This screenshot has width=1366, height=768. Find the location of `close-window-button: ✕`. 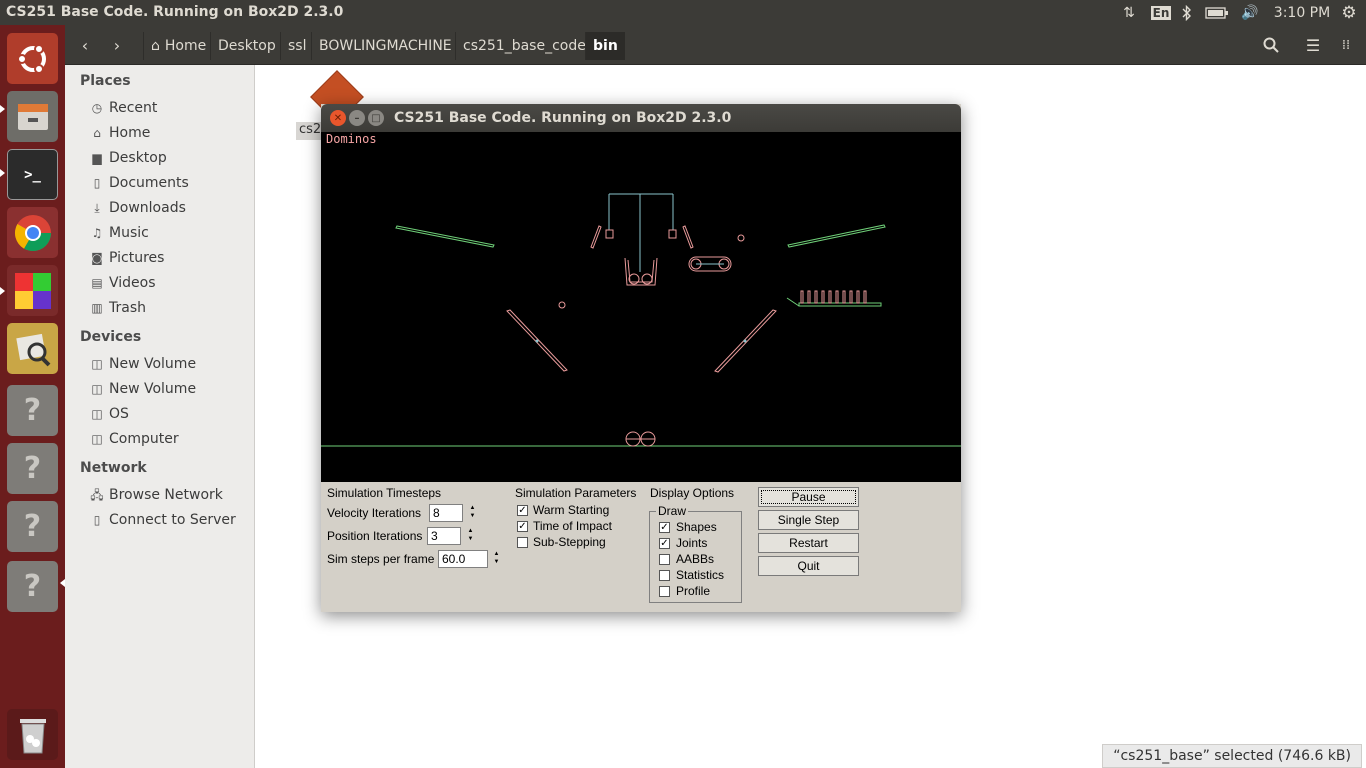

close-window-button: ✕ is located at coordinates (338, 118).